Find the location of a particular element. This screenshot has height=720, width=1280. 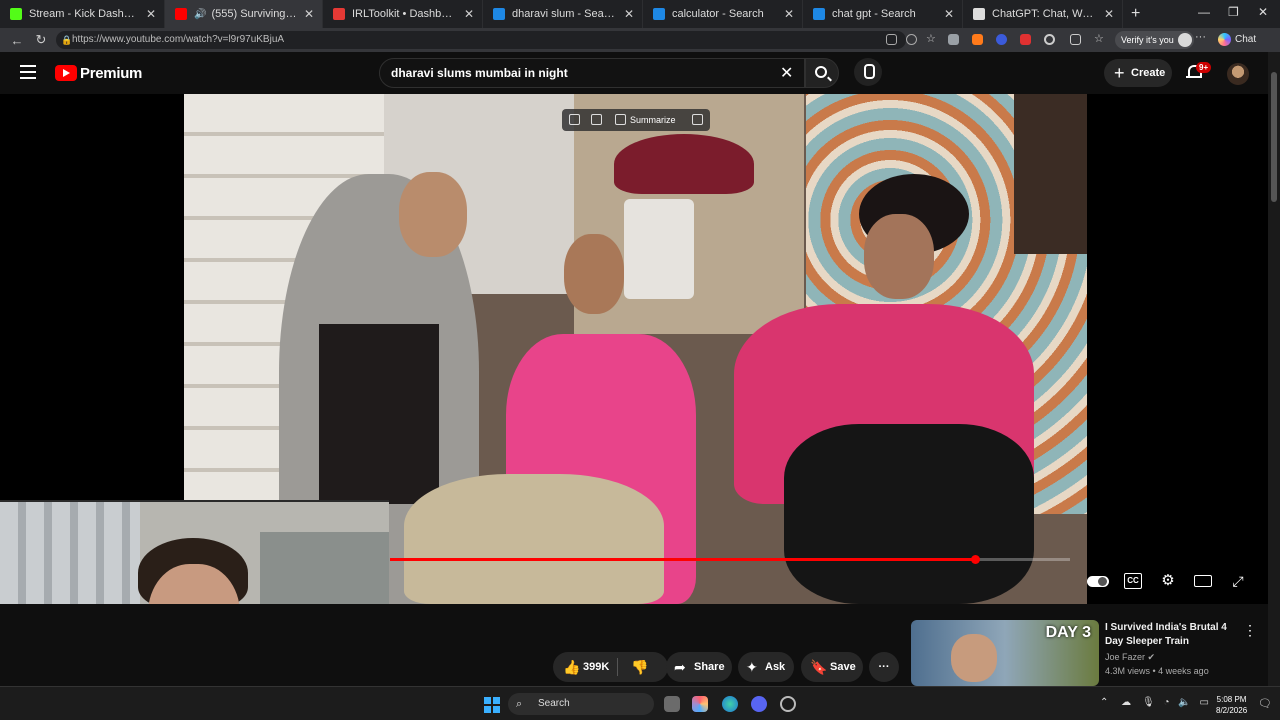

copilot-app-icon is located at coordinates (700, 704).